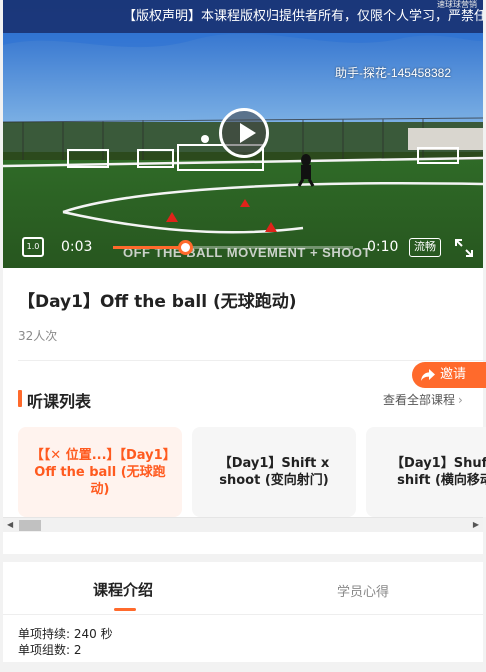 The image size is (486, 672). I want to click on chevron-right-icon: ›, so click(460, 400).